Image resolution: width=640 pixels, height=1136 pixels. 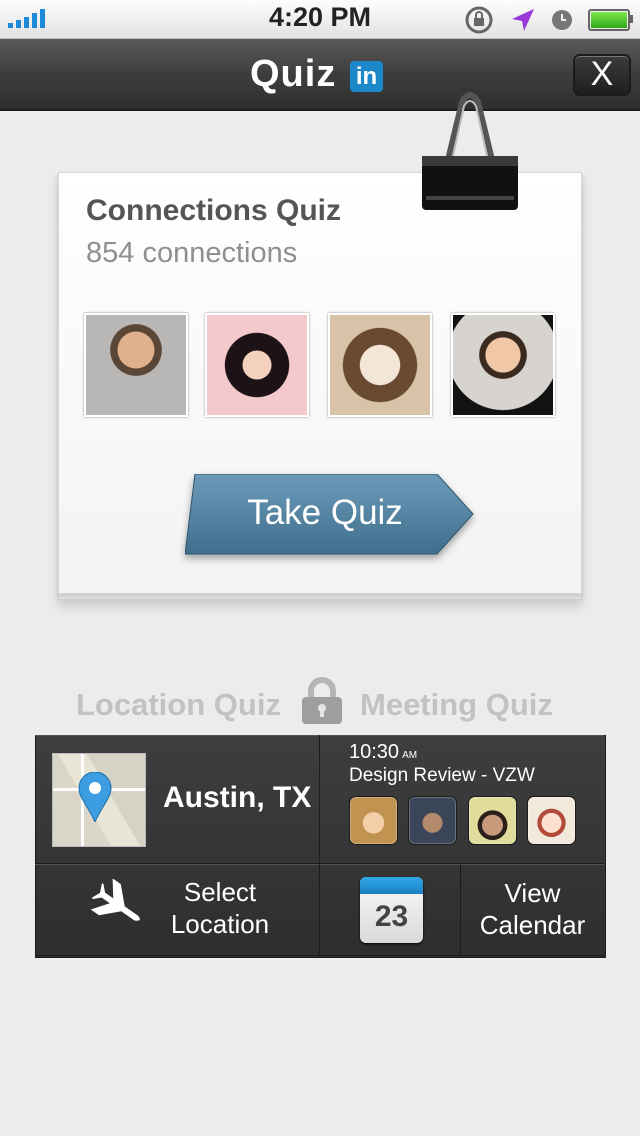 I want to click on tab-meeting-quiz: Meeting Quiz, so click(x=456, y=705).